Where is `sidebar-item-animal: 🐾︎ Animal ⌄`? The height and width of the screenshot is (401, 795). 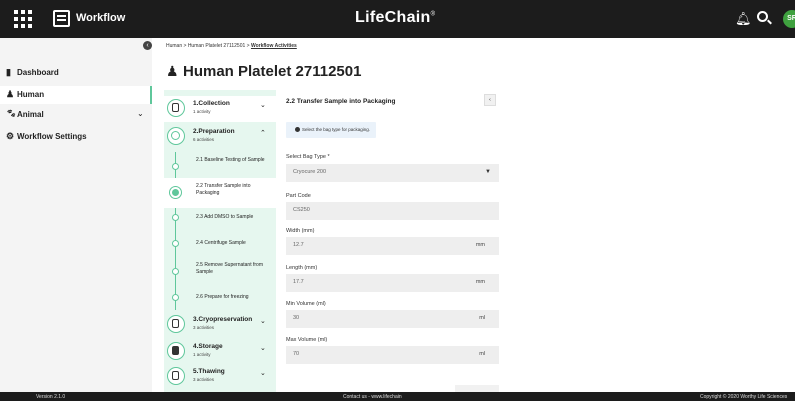
sidebar-item-animal: 🐾︎ Animal ⌄ is located at coordinates (76, 115).